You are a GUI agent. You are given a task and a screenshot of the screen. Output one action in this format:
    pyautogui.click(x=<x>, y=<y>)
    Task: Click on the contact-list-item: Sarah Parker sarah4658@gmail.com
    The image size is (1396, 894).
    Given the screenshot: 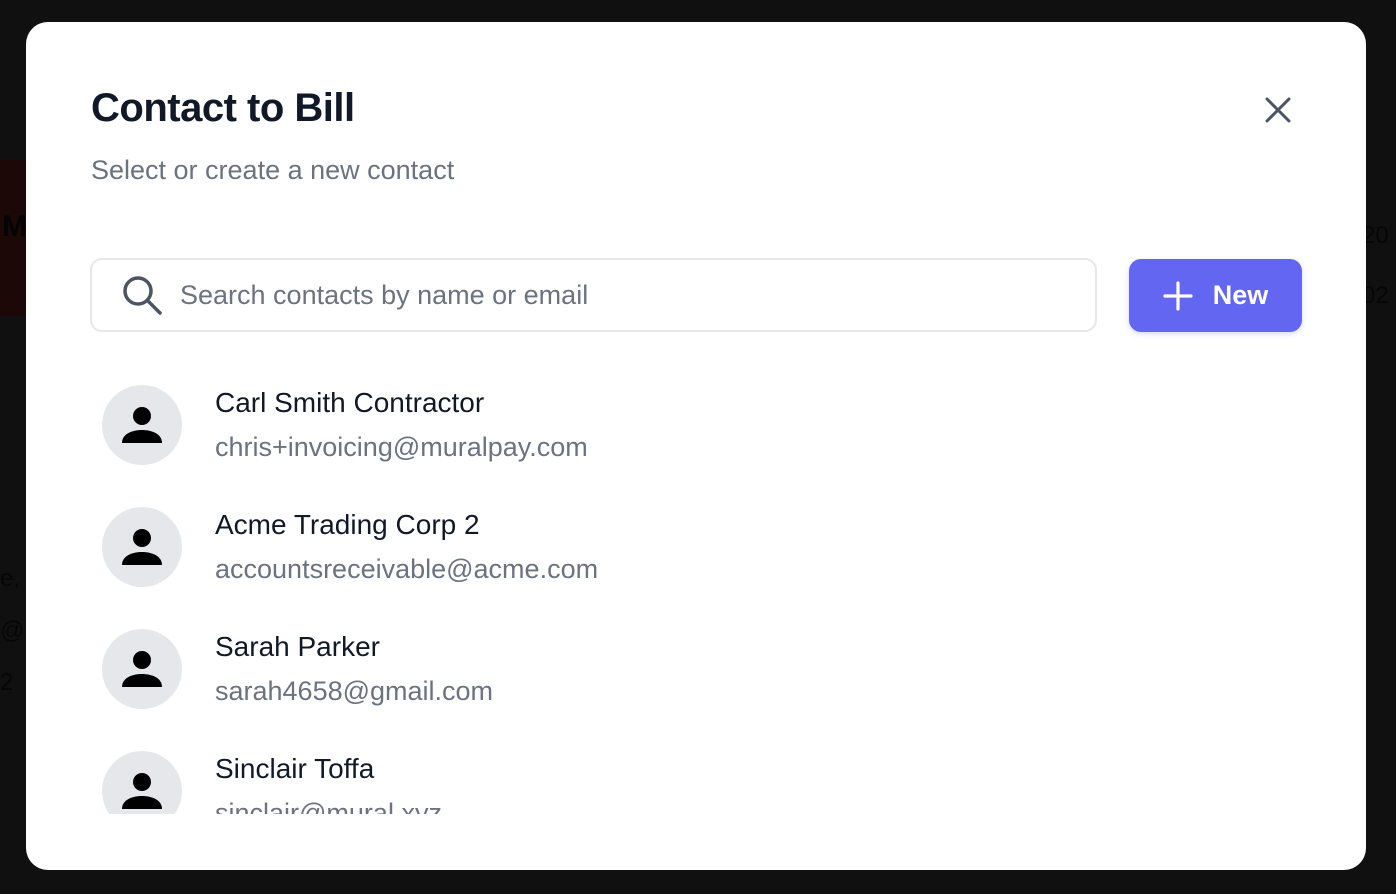 What is the action you would take?
    pyautogui.click(x=690, y=677)
    